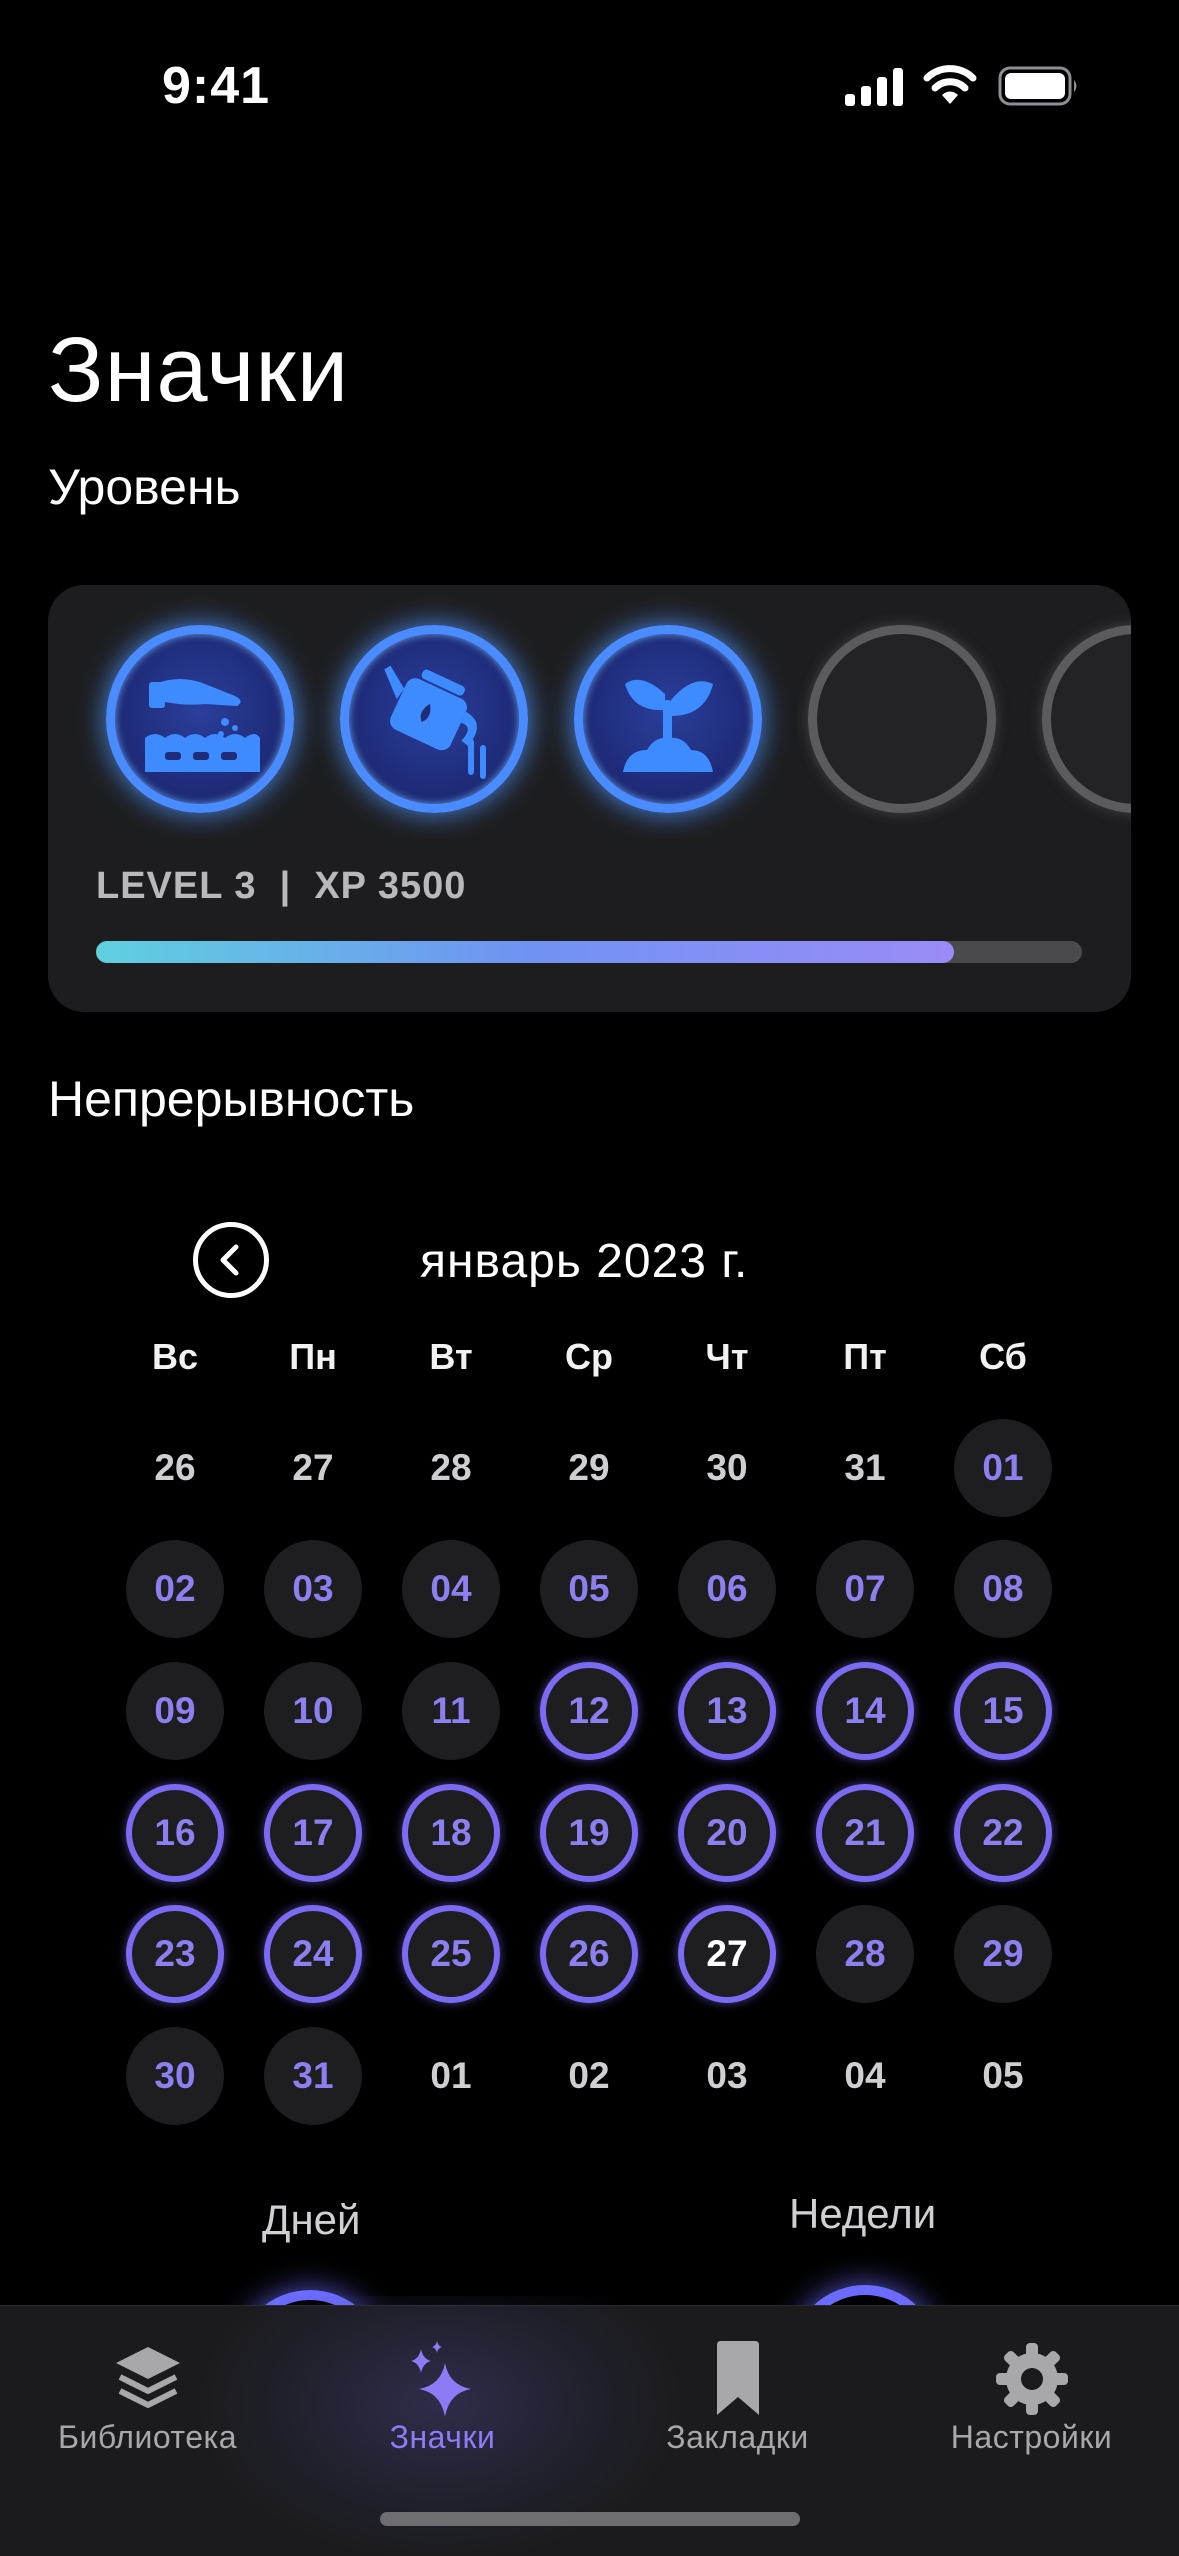 This screenshot has height=2556, width=1179. I want to click on tab-library: Библиотека, so click(147, 2396).